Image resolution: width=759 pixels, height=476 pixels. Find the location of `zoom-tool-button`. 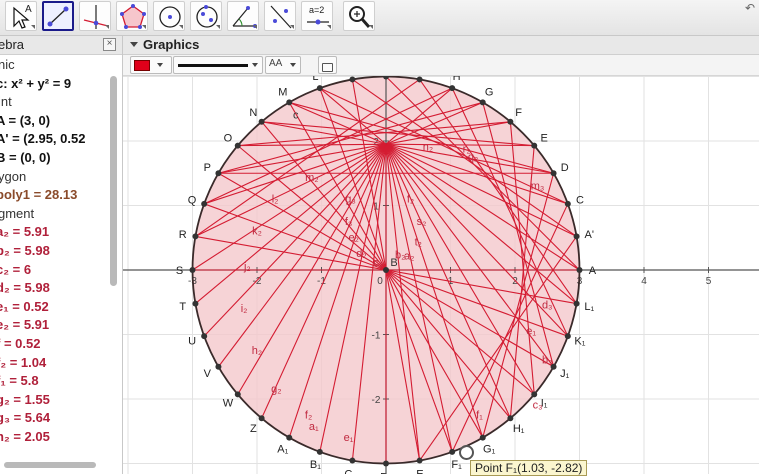

zoom-tool-button is located at coordinates (359, 16).